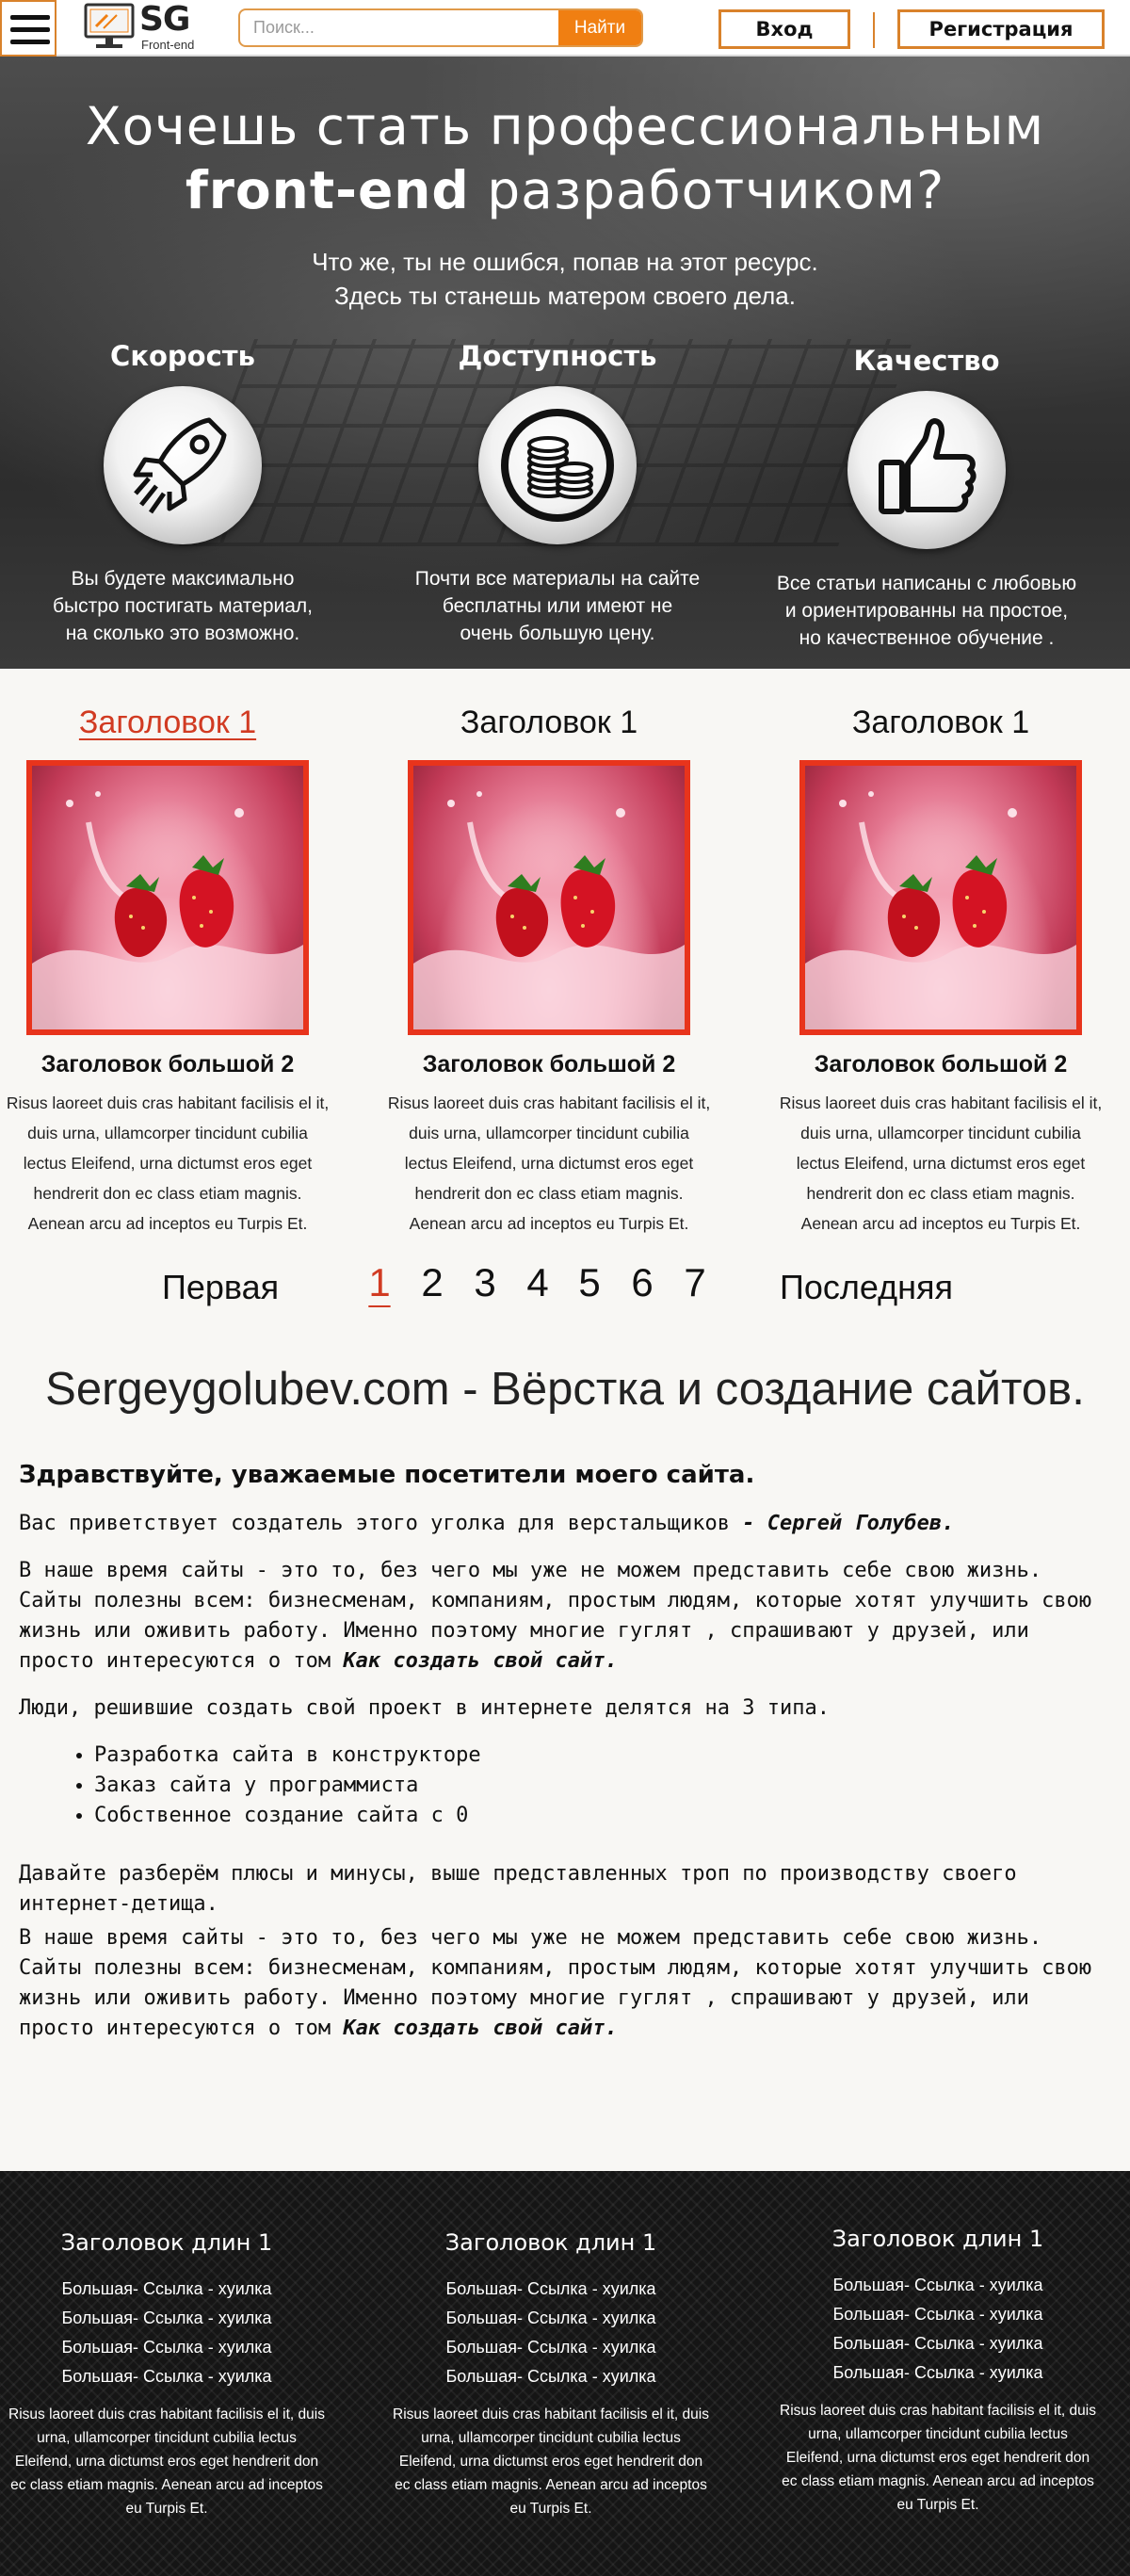 The image size is (1130, 2576). I want to click on search-button: Найти, so click(599, 27).